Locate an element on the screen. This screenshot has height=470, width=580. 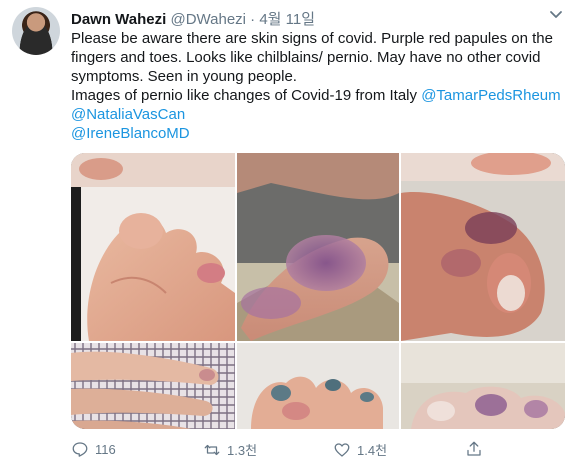
retweet-count: 1.3천 is located at coordinates (242, 450).